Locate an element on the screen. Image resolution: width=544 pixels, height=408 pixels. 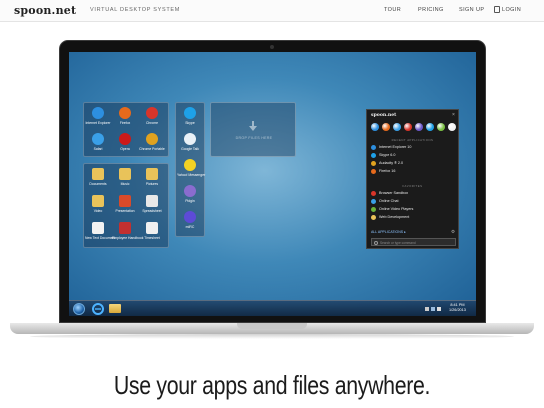
opera-icon is located at coordinates (125, 139).